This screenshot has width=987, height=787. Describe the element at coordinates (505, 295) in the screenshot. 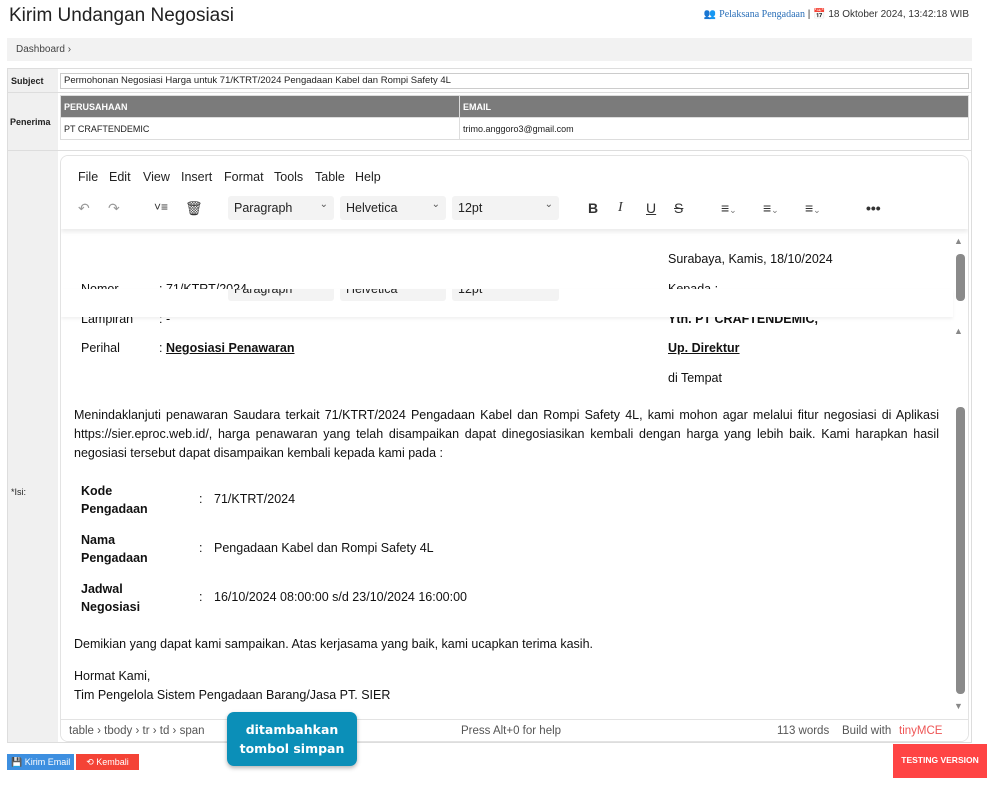

I see `ghost-size-select: 12pt` at that location.